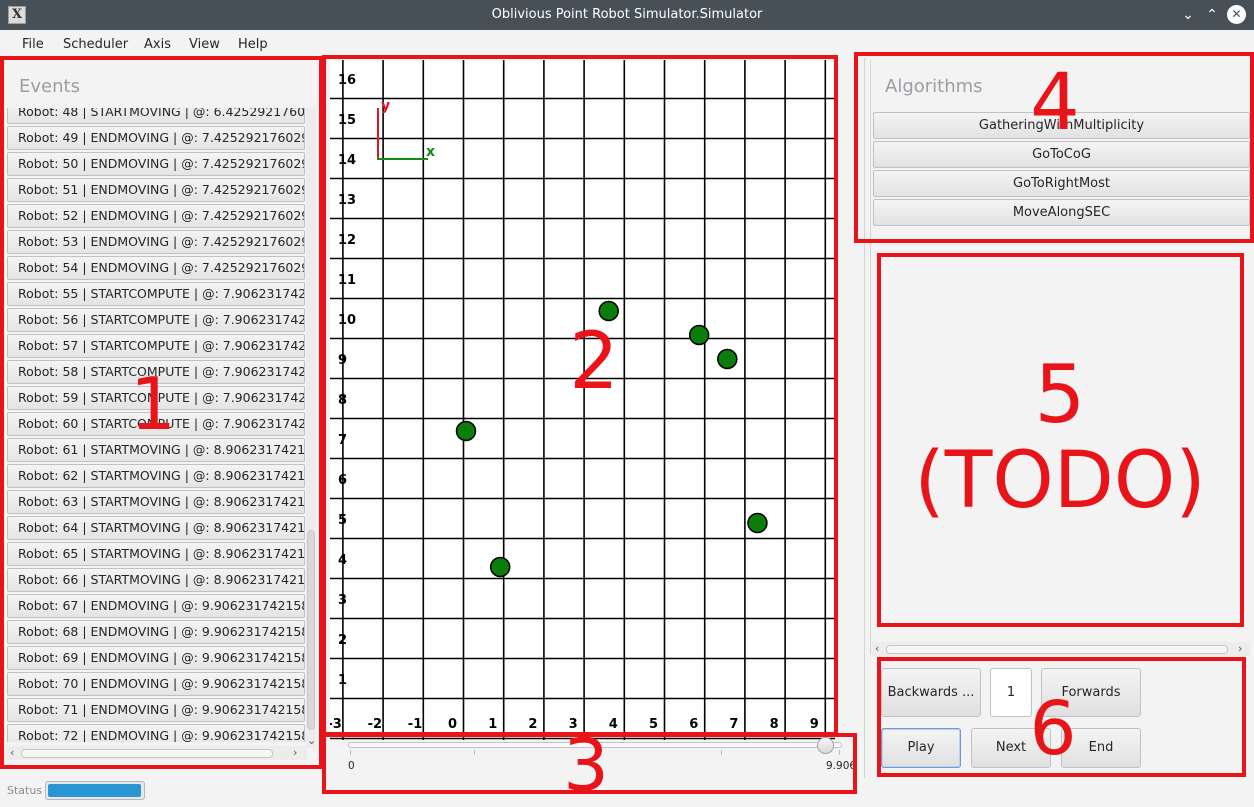 The height and width of the screenshot is (807, 1254). I want to click on x-tick-label: 3, so click(573, 724).